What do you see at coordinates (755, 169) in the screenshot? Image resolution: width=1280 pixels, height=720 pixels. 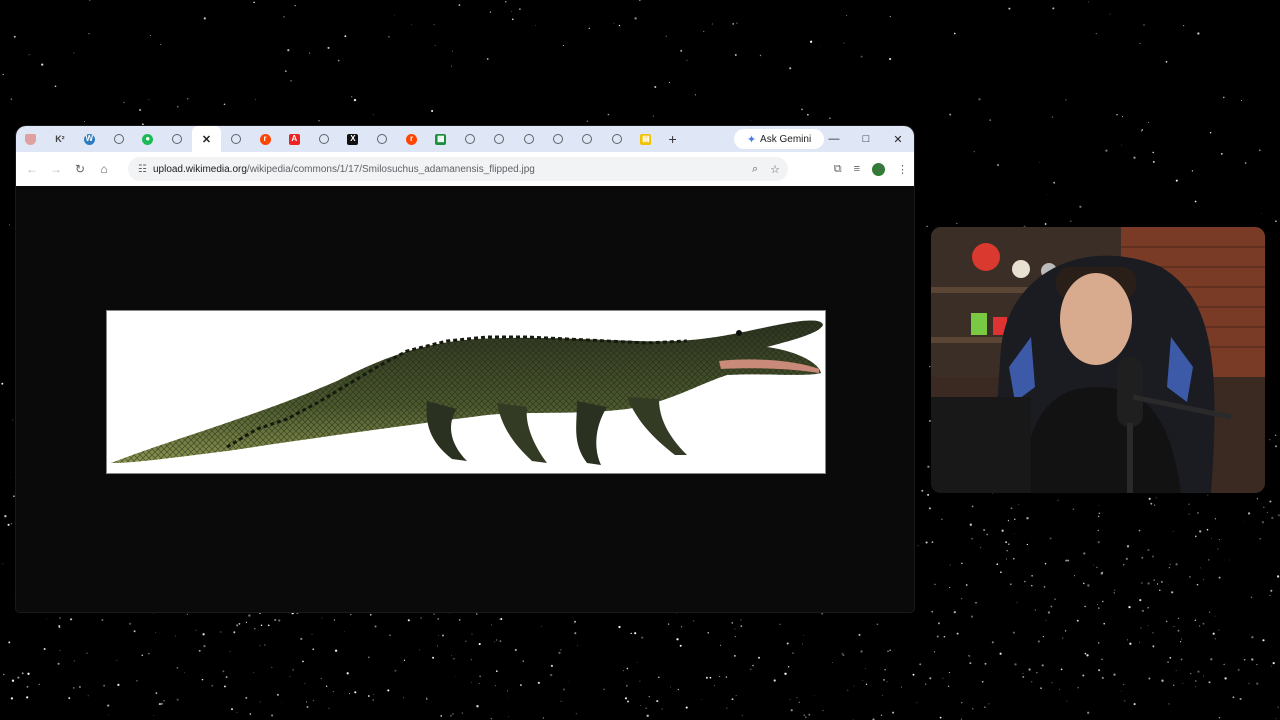 I see `zoom-icon: ⌕` at bounding box center [755, 169].